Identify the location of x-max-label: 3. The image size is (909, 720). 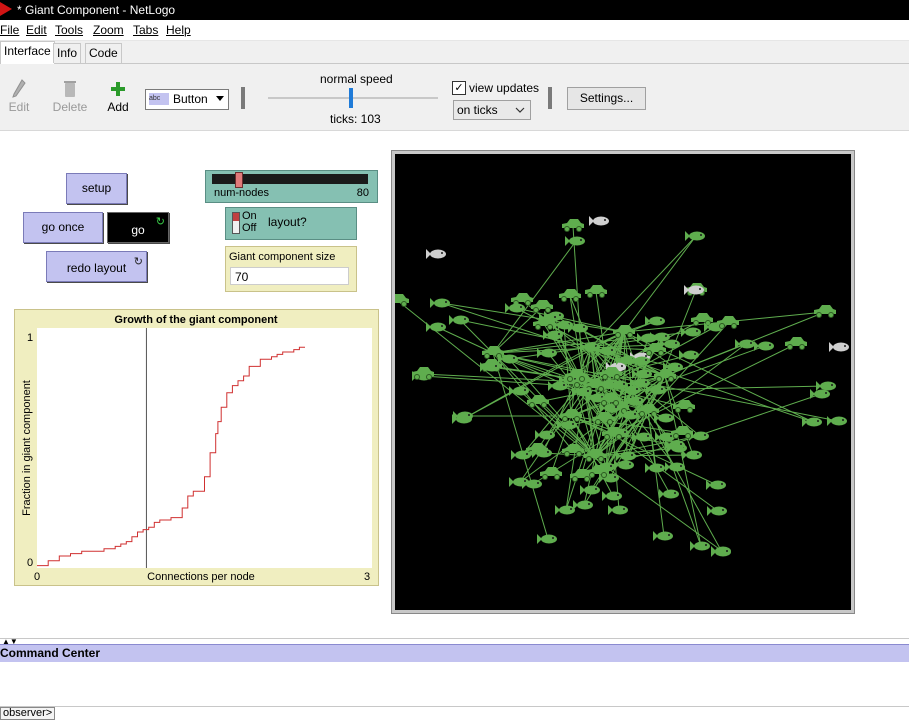
(367, 577).